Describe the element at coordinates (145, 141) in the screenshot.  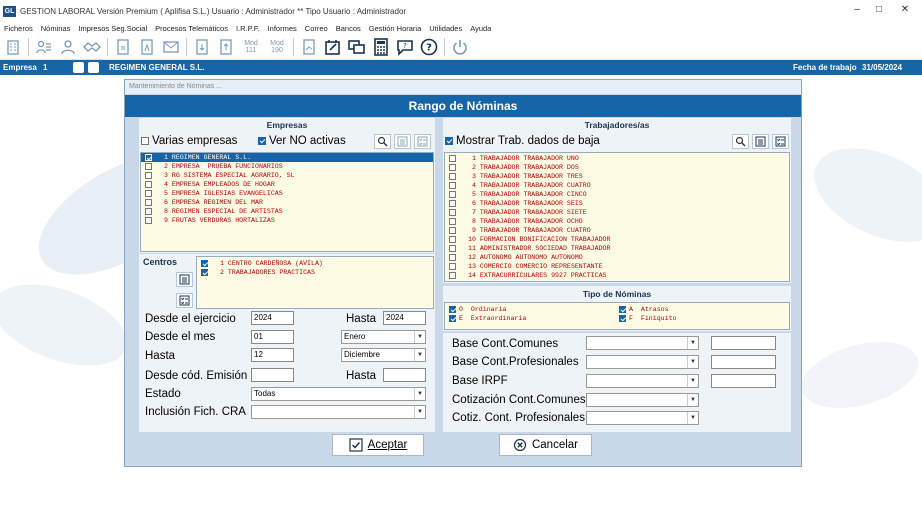
I see `varias-empresas-check` at that location.